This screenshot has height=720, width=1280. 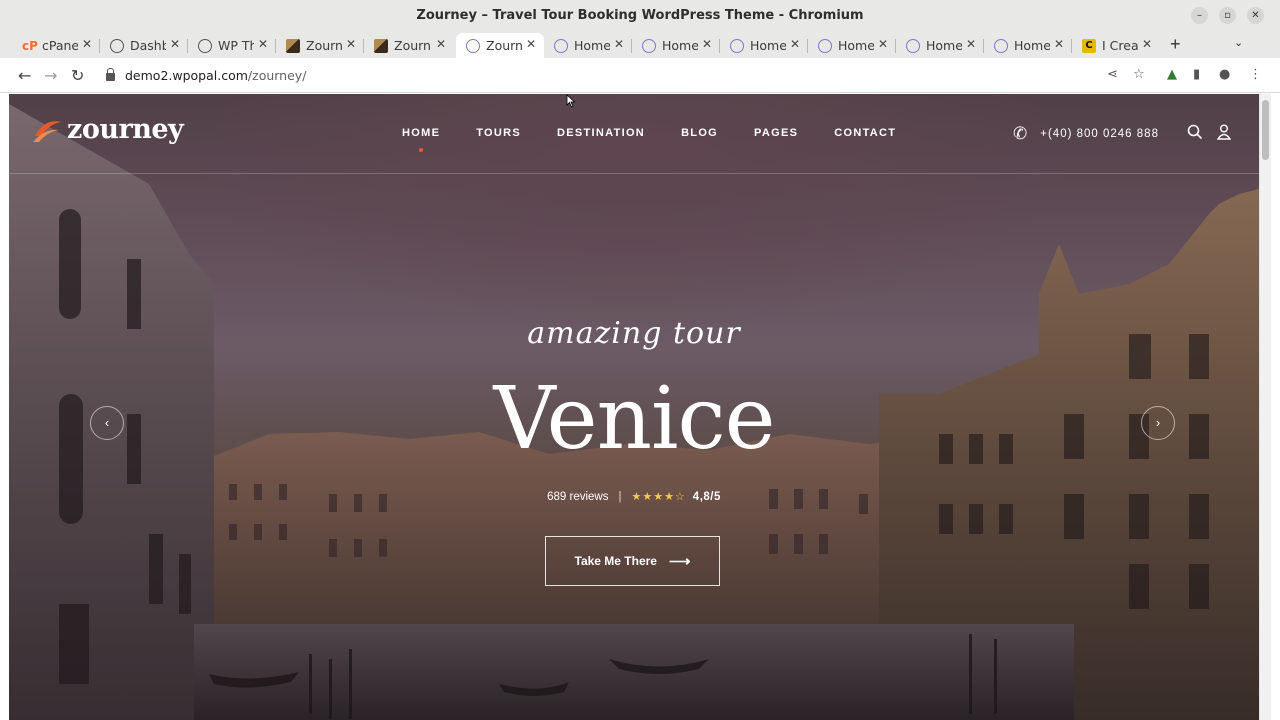 What do you see at coordinates (1175, 44) in the screenshot?
I see `new-tab-icon: +` at bounding box center [1175, 44].